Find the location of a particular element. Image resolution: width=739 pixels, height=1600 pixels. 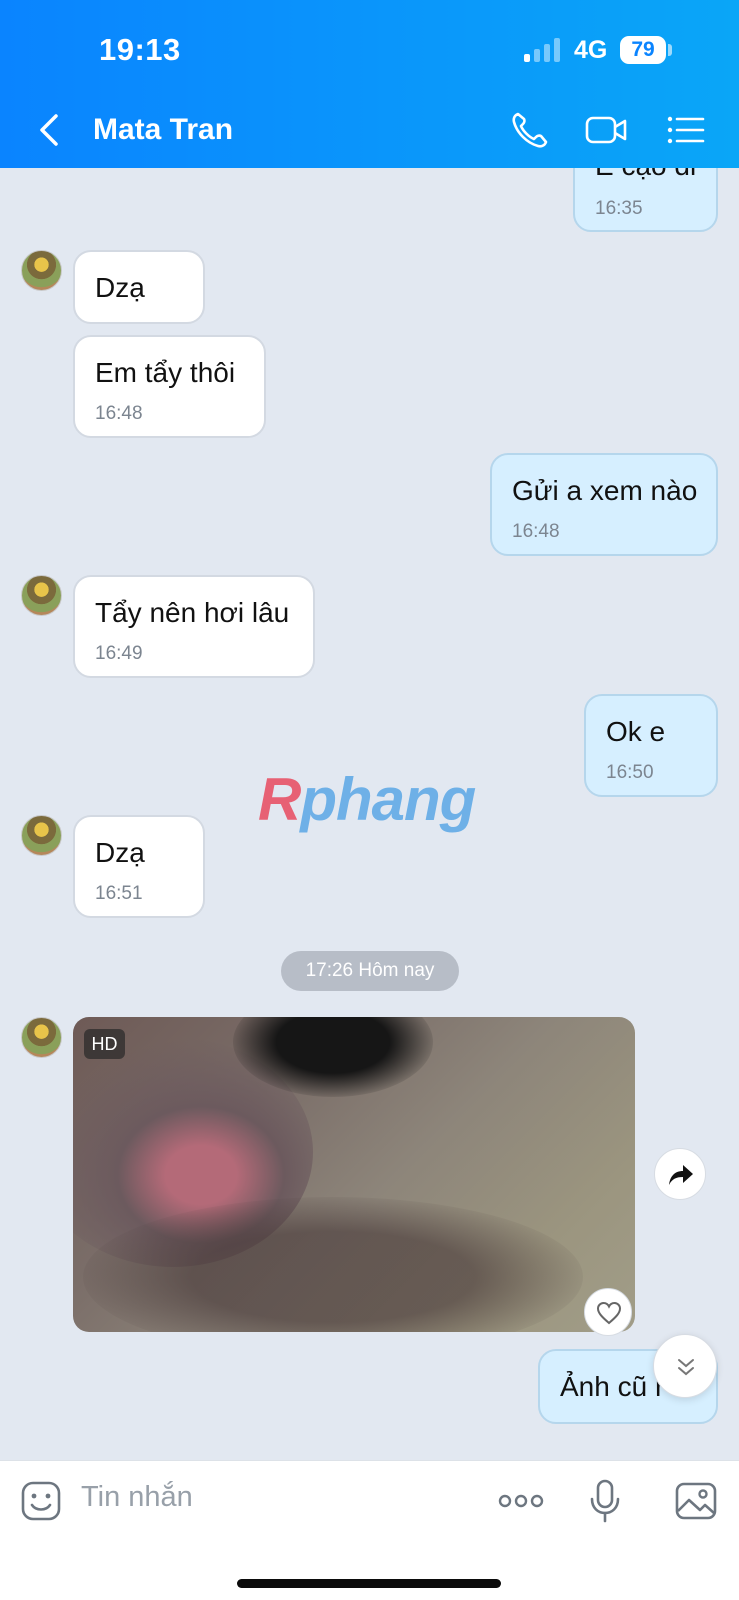

image-gallery-icon is located at coordinates (696, 1501).